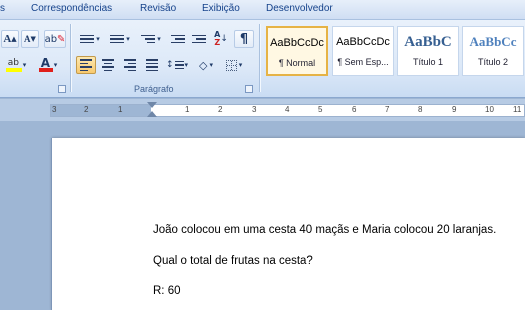  Describe the element at coordinates (154, 89) in the screenshot. I see `paragraph-group-label: Parágrafo` at that location.